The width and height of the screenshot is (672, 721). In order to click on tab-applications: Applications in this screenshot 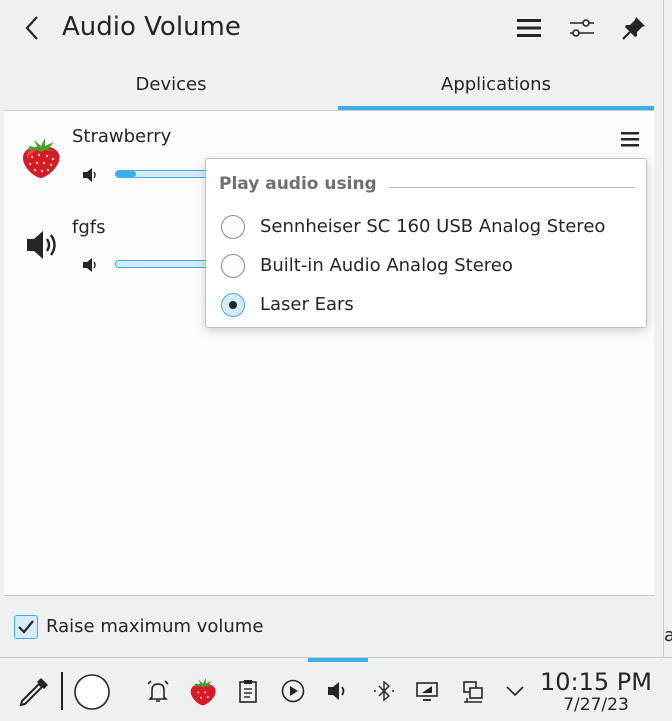, I will do `click(496, 84)`.